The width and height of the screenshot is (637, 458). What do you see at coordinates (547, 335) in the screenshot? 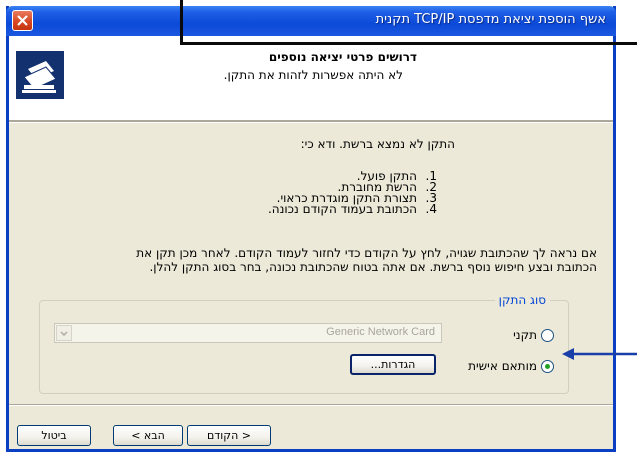
I see `standard-radio` at bounding box center [547, 335].